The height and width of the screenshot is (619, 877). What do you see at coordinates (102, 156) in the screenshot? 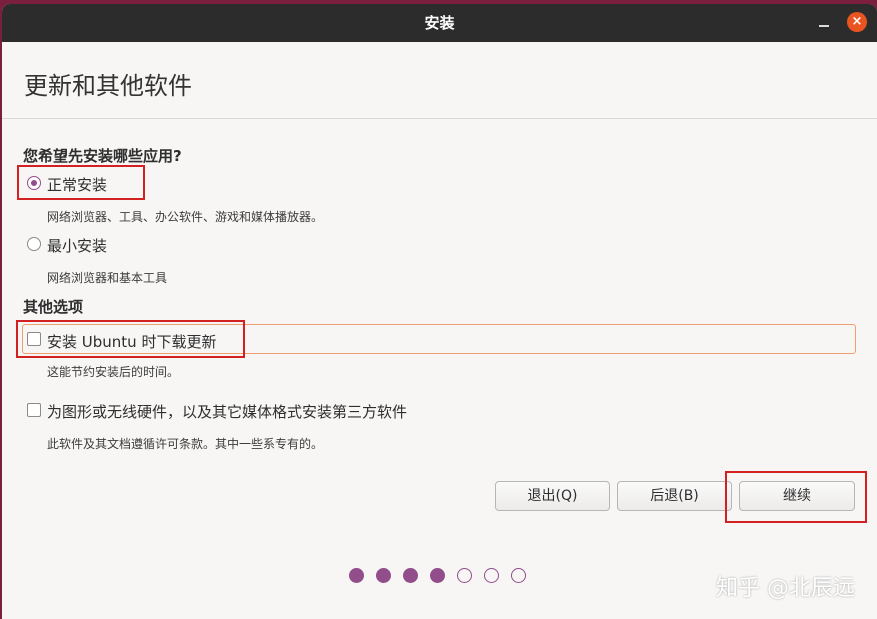
I see `install-type-heading: 您希望先安装哪些应用?` at bounding box center [102, 156].